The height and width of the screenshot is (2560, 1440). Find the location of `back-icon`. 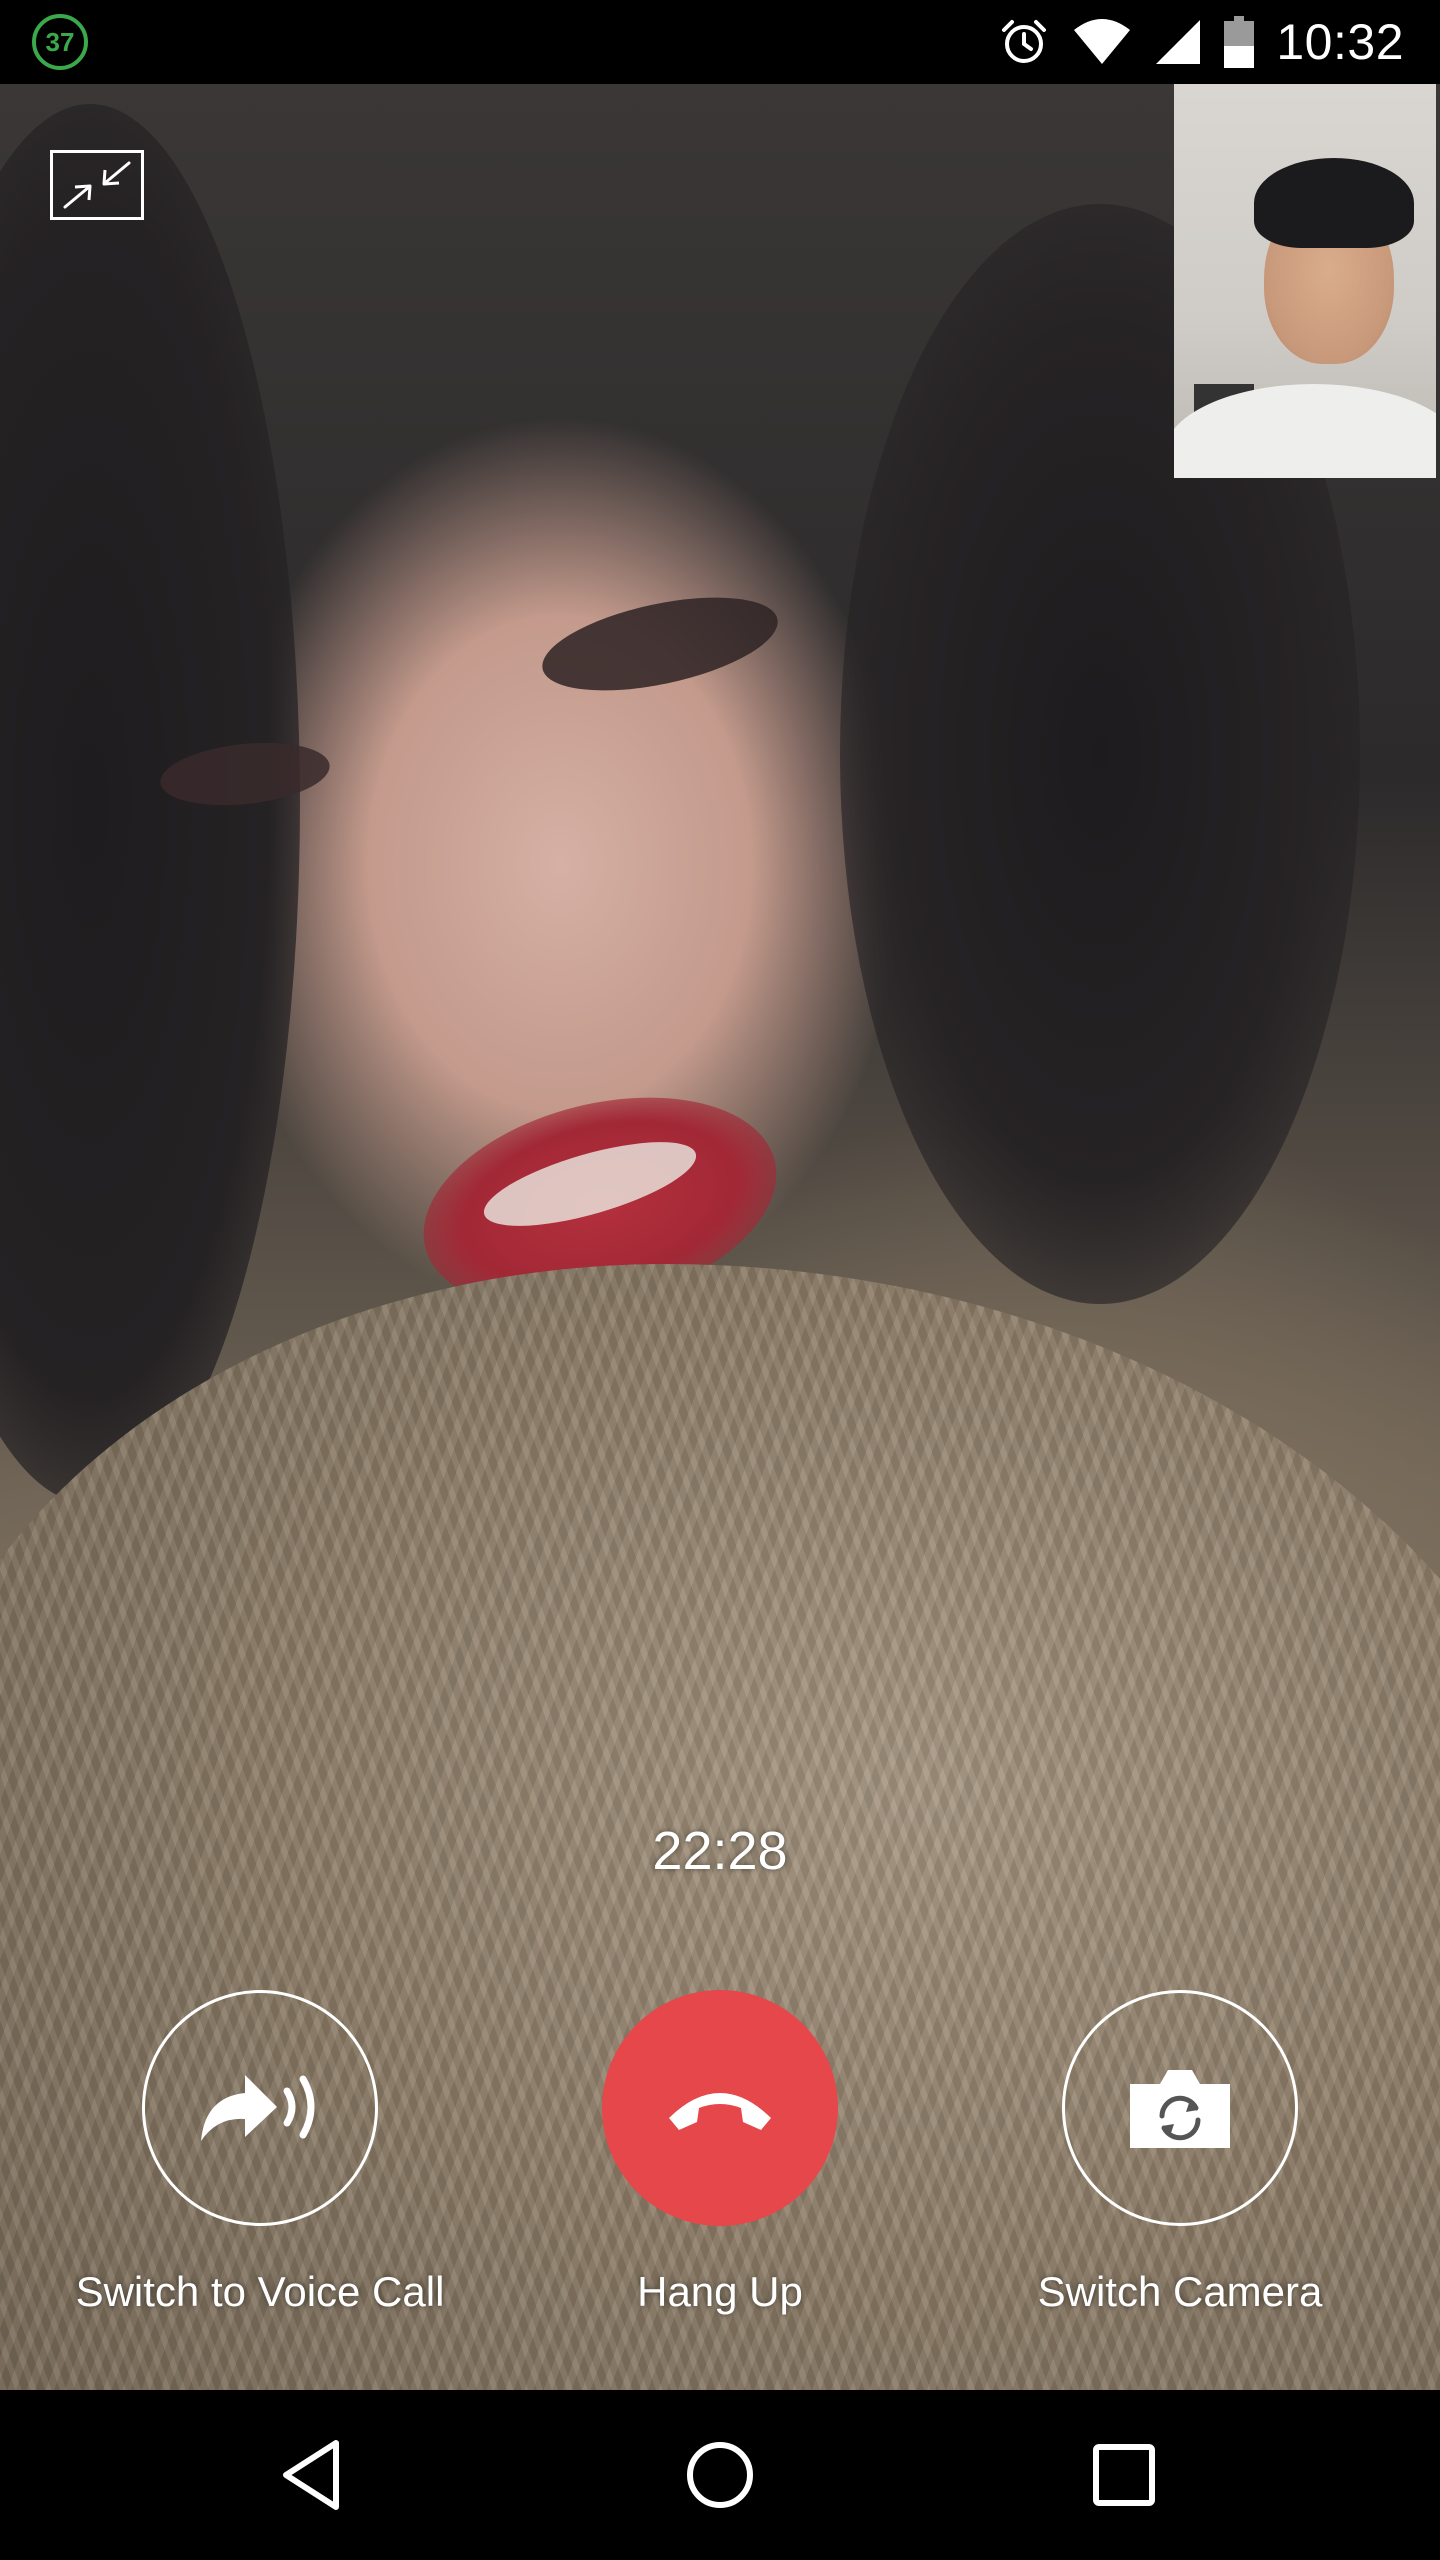

back-icon is located at coordinates (311, 2475).